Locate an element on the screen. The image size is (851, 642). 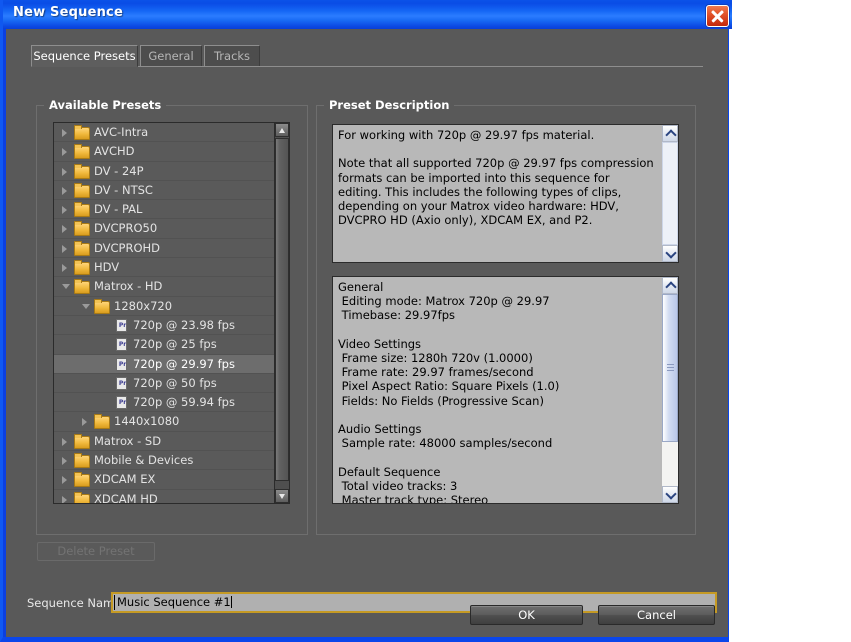
tab-general: General is located at coordinates (171, 56).